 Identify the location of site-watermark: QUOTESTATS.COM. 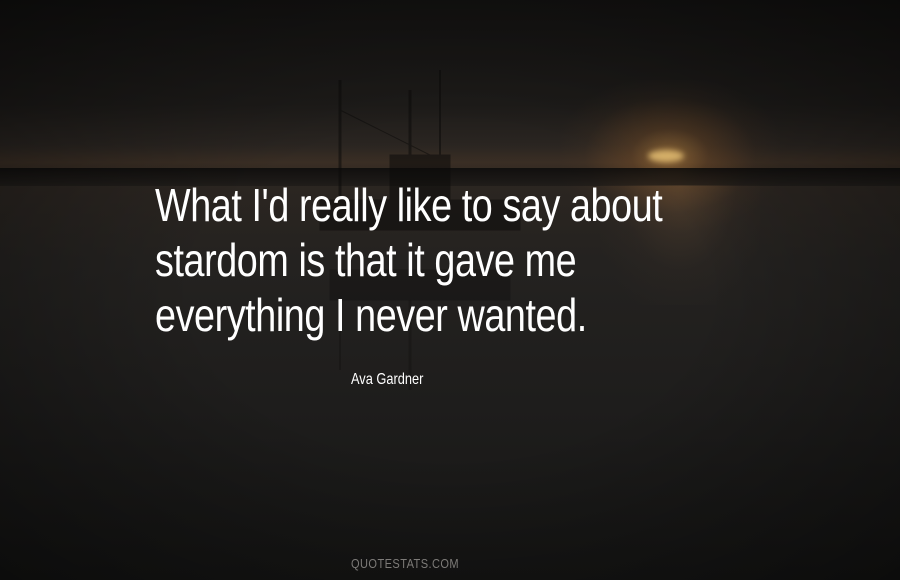
(405, 563).